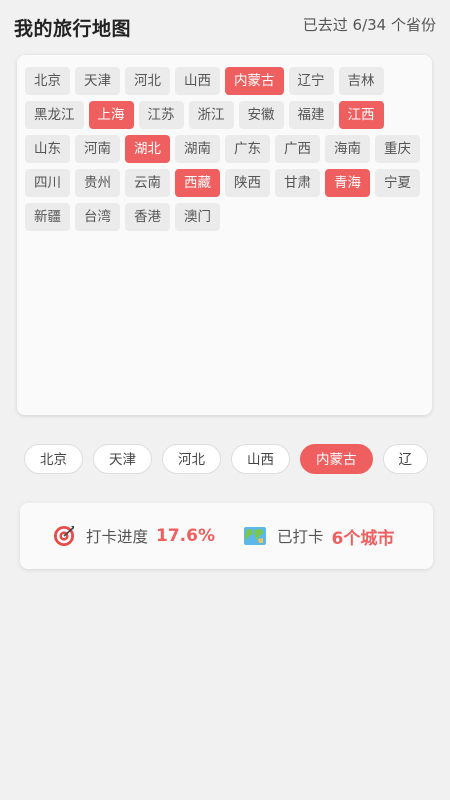 Image resolution: width=450 pixels, height=800 pixels. What do you see at coordinates (122, 459) in the screenshot?
I see `province-chip: 天津` at bounding box center [122, 459].